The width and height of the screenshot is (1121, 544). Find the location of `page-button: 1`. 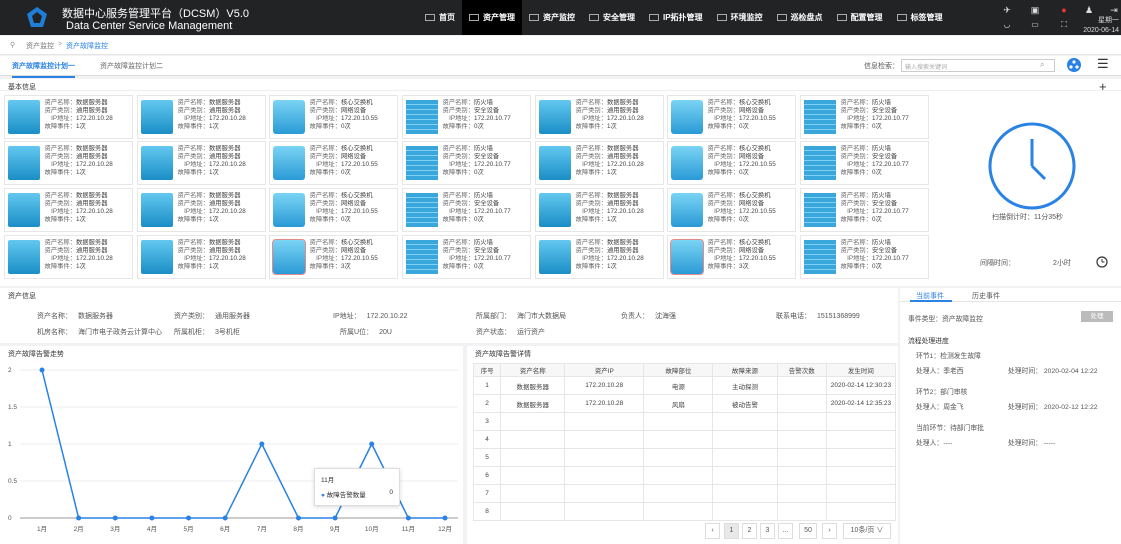

page-button: 1 is located at coordinates (731, 531).